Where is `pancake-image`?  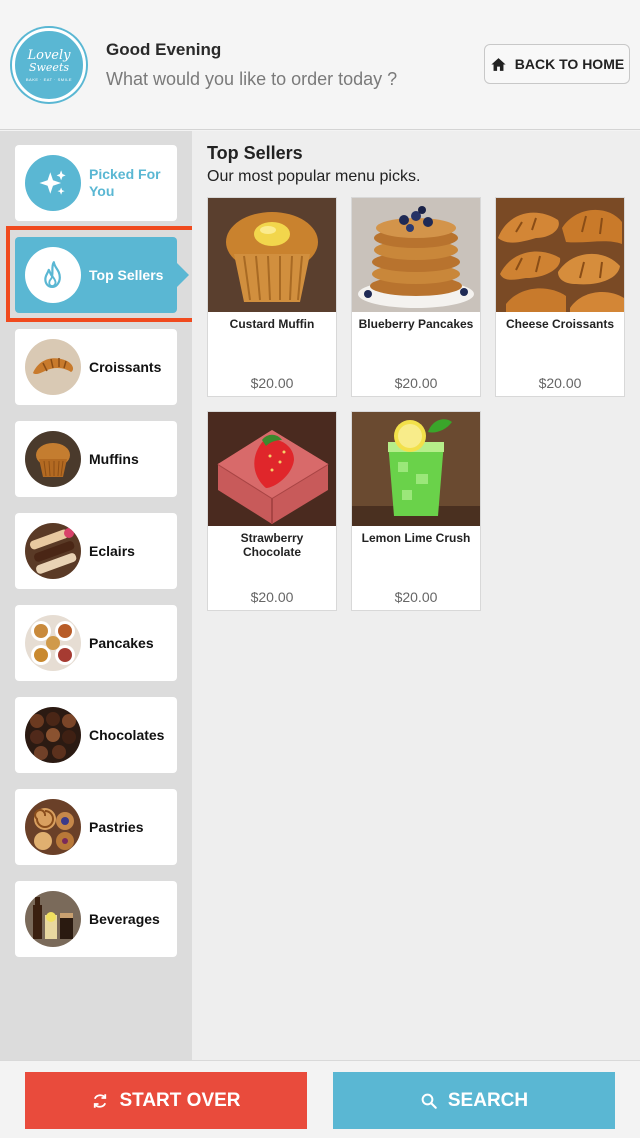
pancake-image is located at coordinates (53, 643).